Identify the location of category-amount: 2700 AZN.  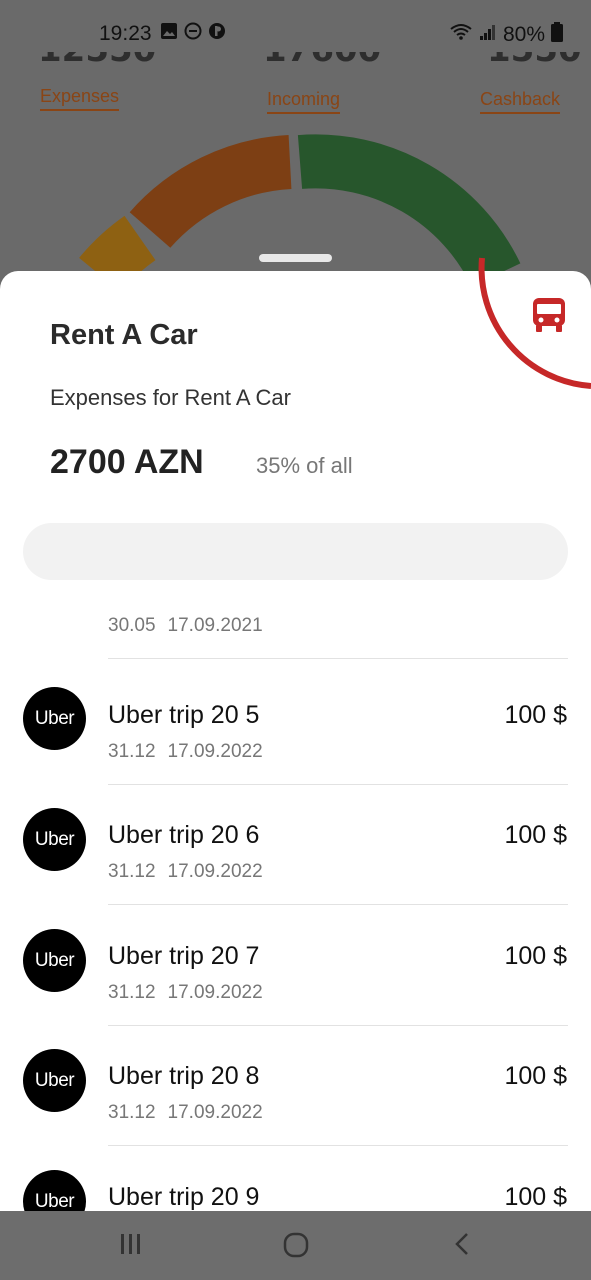
(127, 462).